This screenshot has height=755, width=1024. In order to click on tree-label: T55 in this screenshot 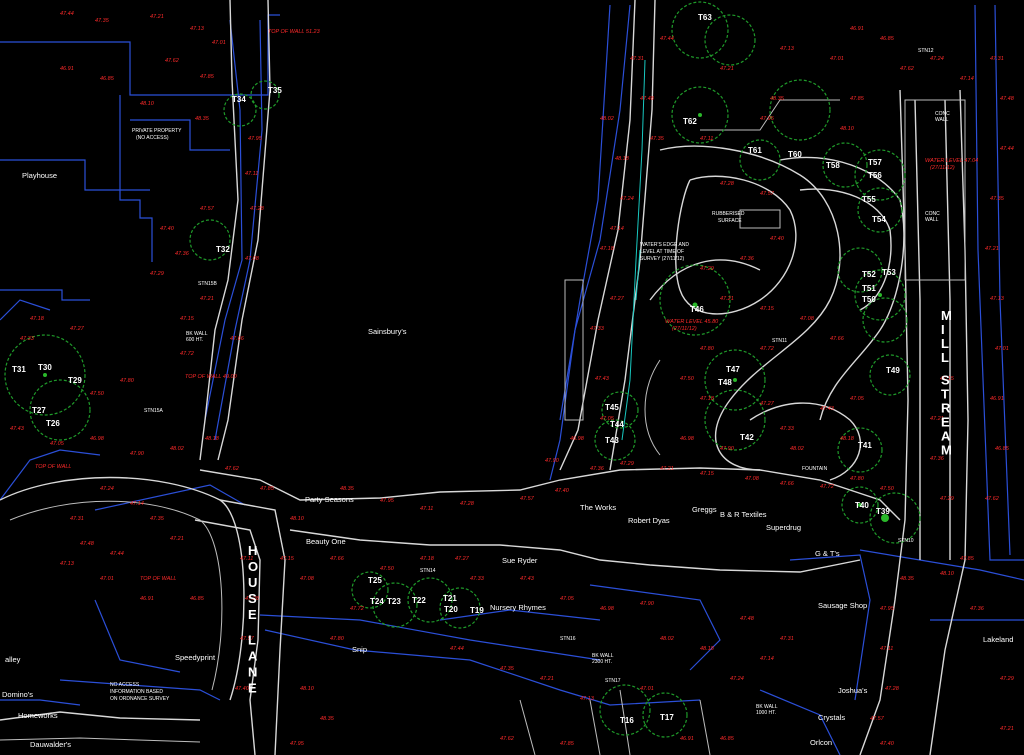, I will do `click(869, 199)`.